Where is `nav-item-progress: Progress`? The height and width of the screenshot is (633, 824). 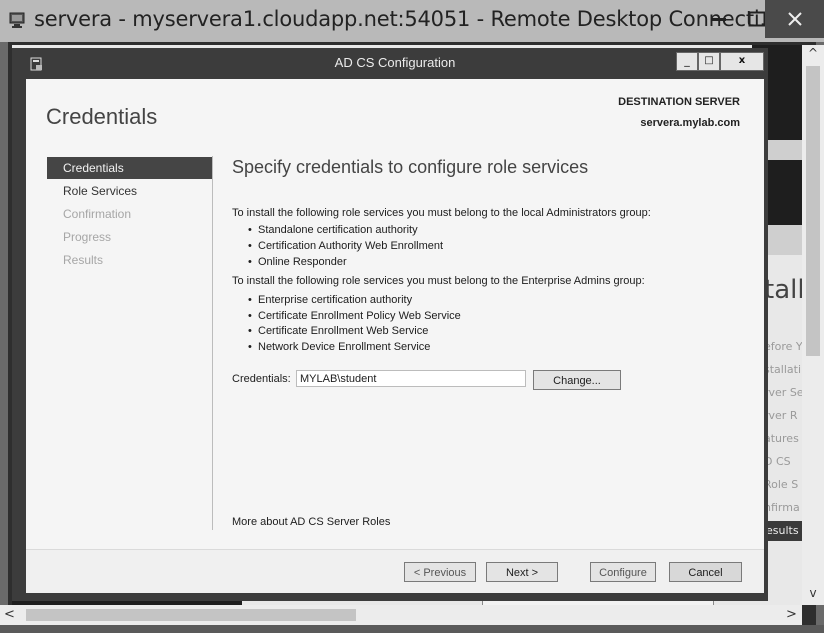
nav-item-progress: Progress is located at coordinates (87, 237).